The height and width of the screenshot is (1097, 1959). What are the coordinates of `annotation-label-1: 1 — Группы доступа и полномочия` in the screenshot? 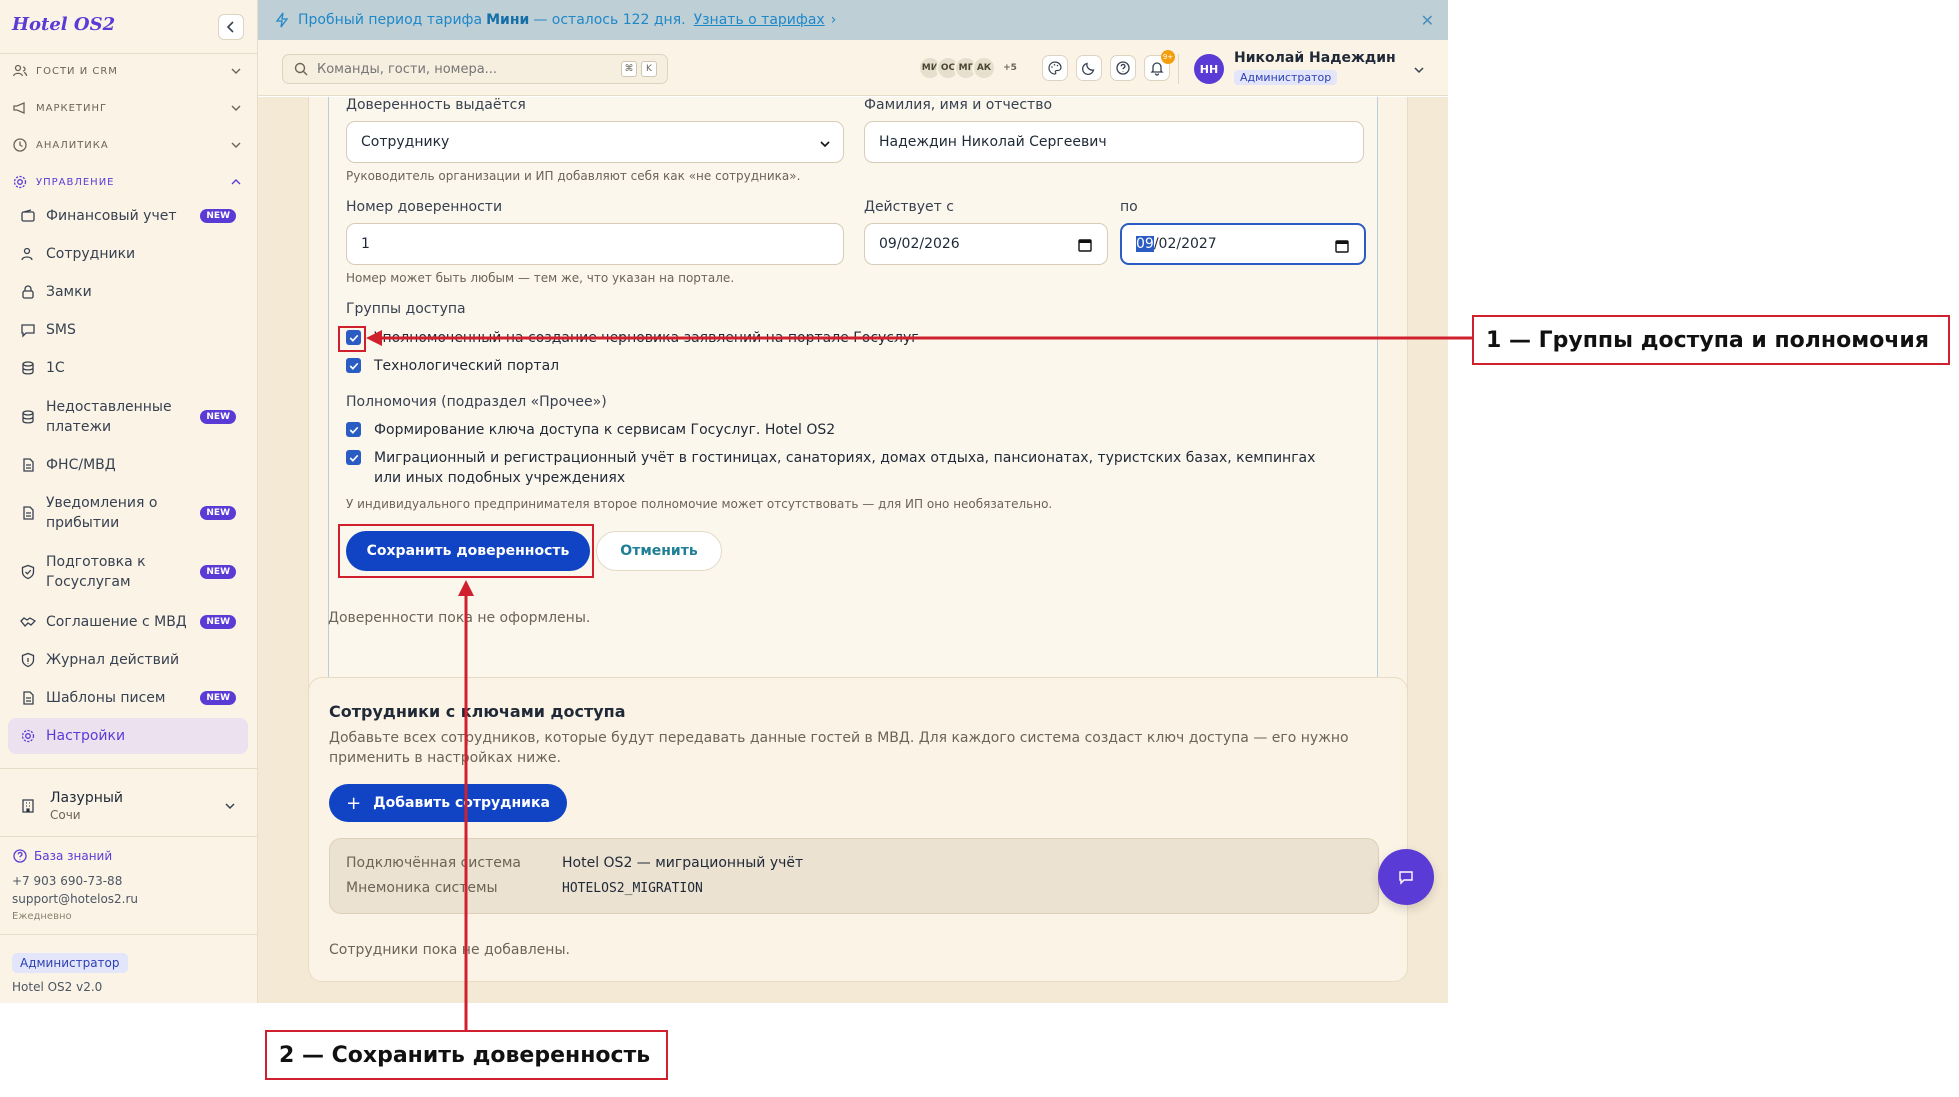 It's located at (1711, 340).